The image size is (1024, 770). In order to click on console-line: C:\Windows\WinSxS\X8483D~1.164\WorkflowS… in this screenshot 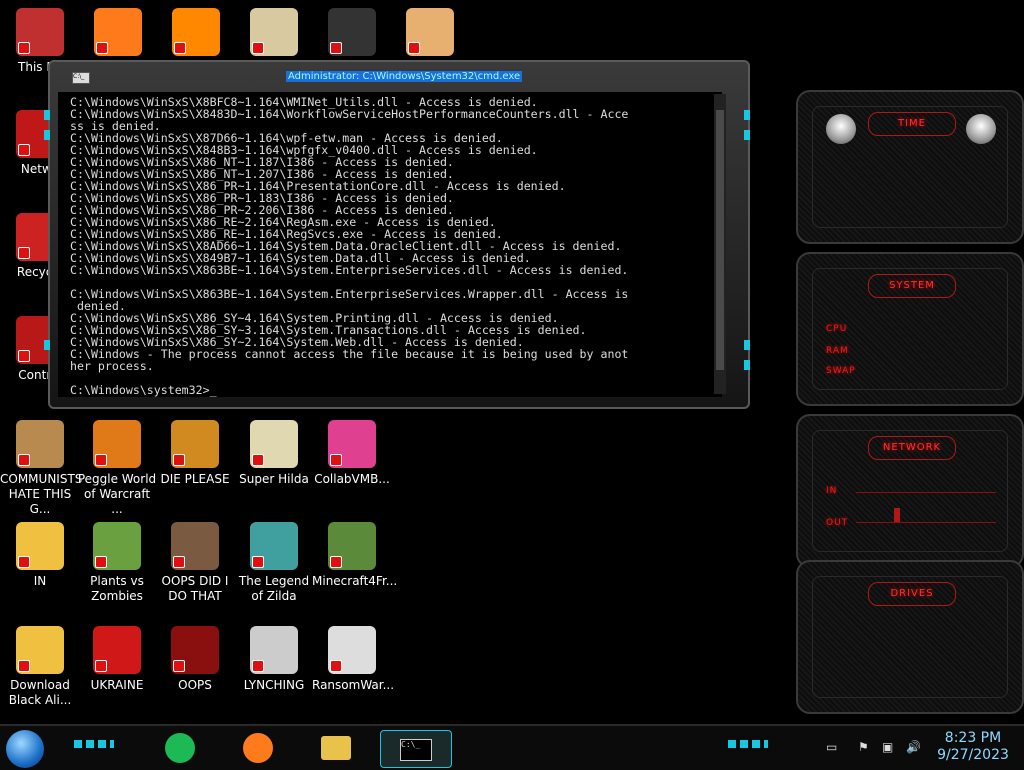, I will do `click(349, 114)`.